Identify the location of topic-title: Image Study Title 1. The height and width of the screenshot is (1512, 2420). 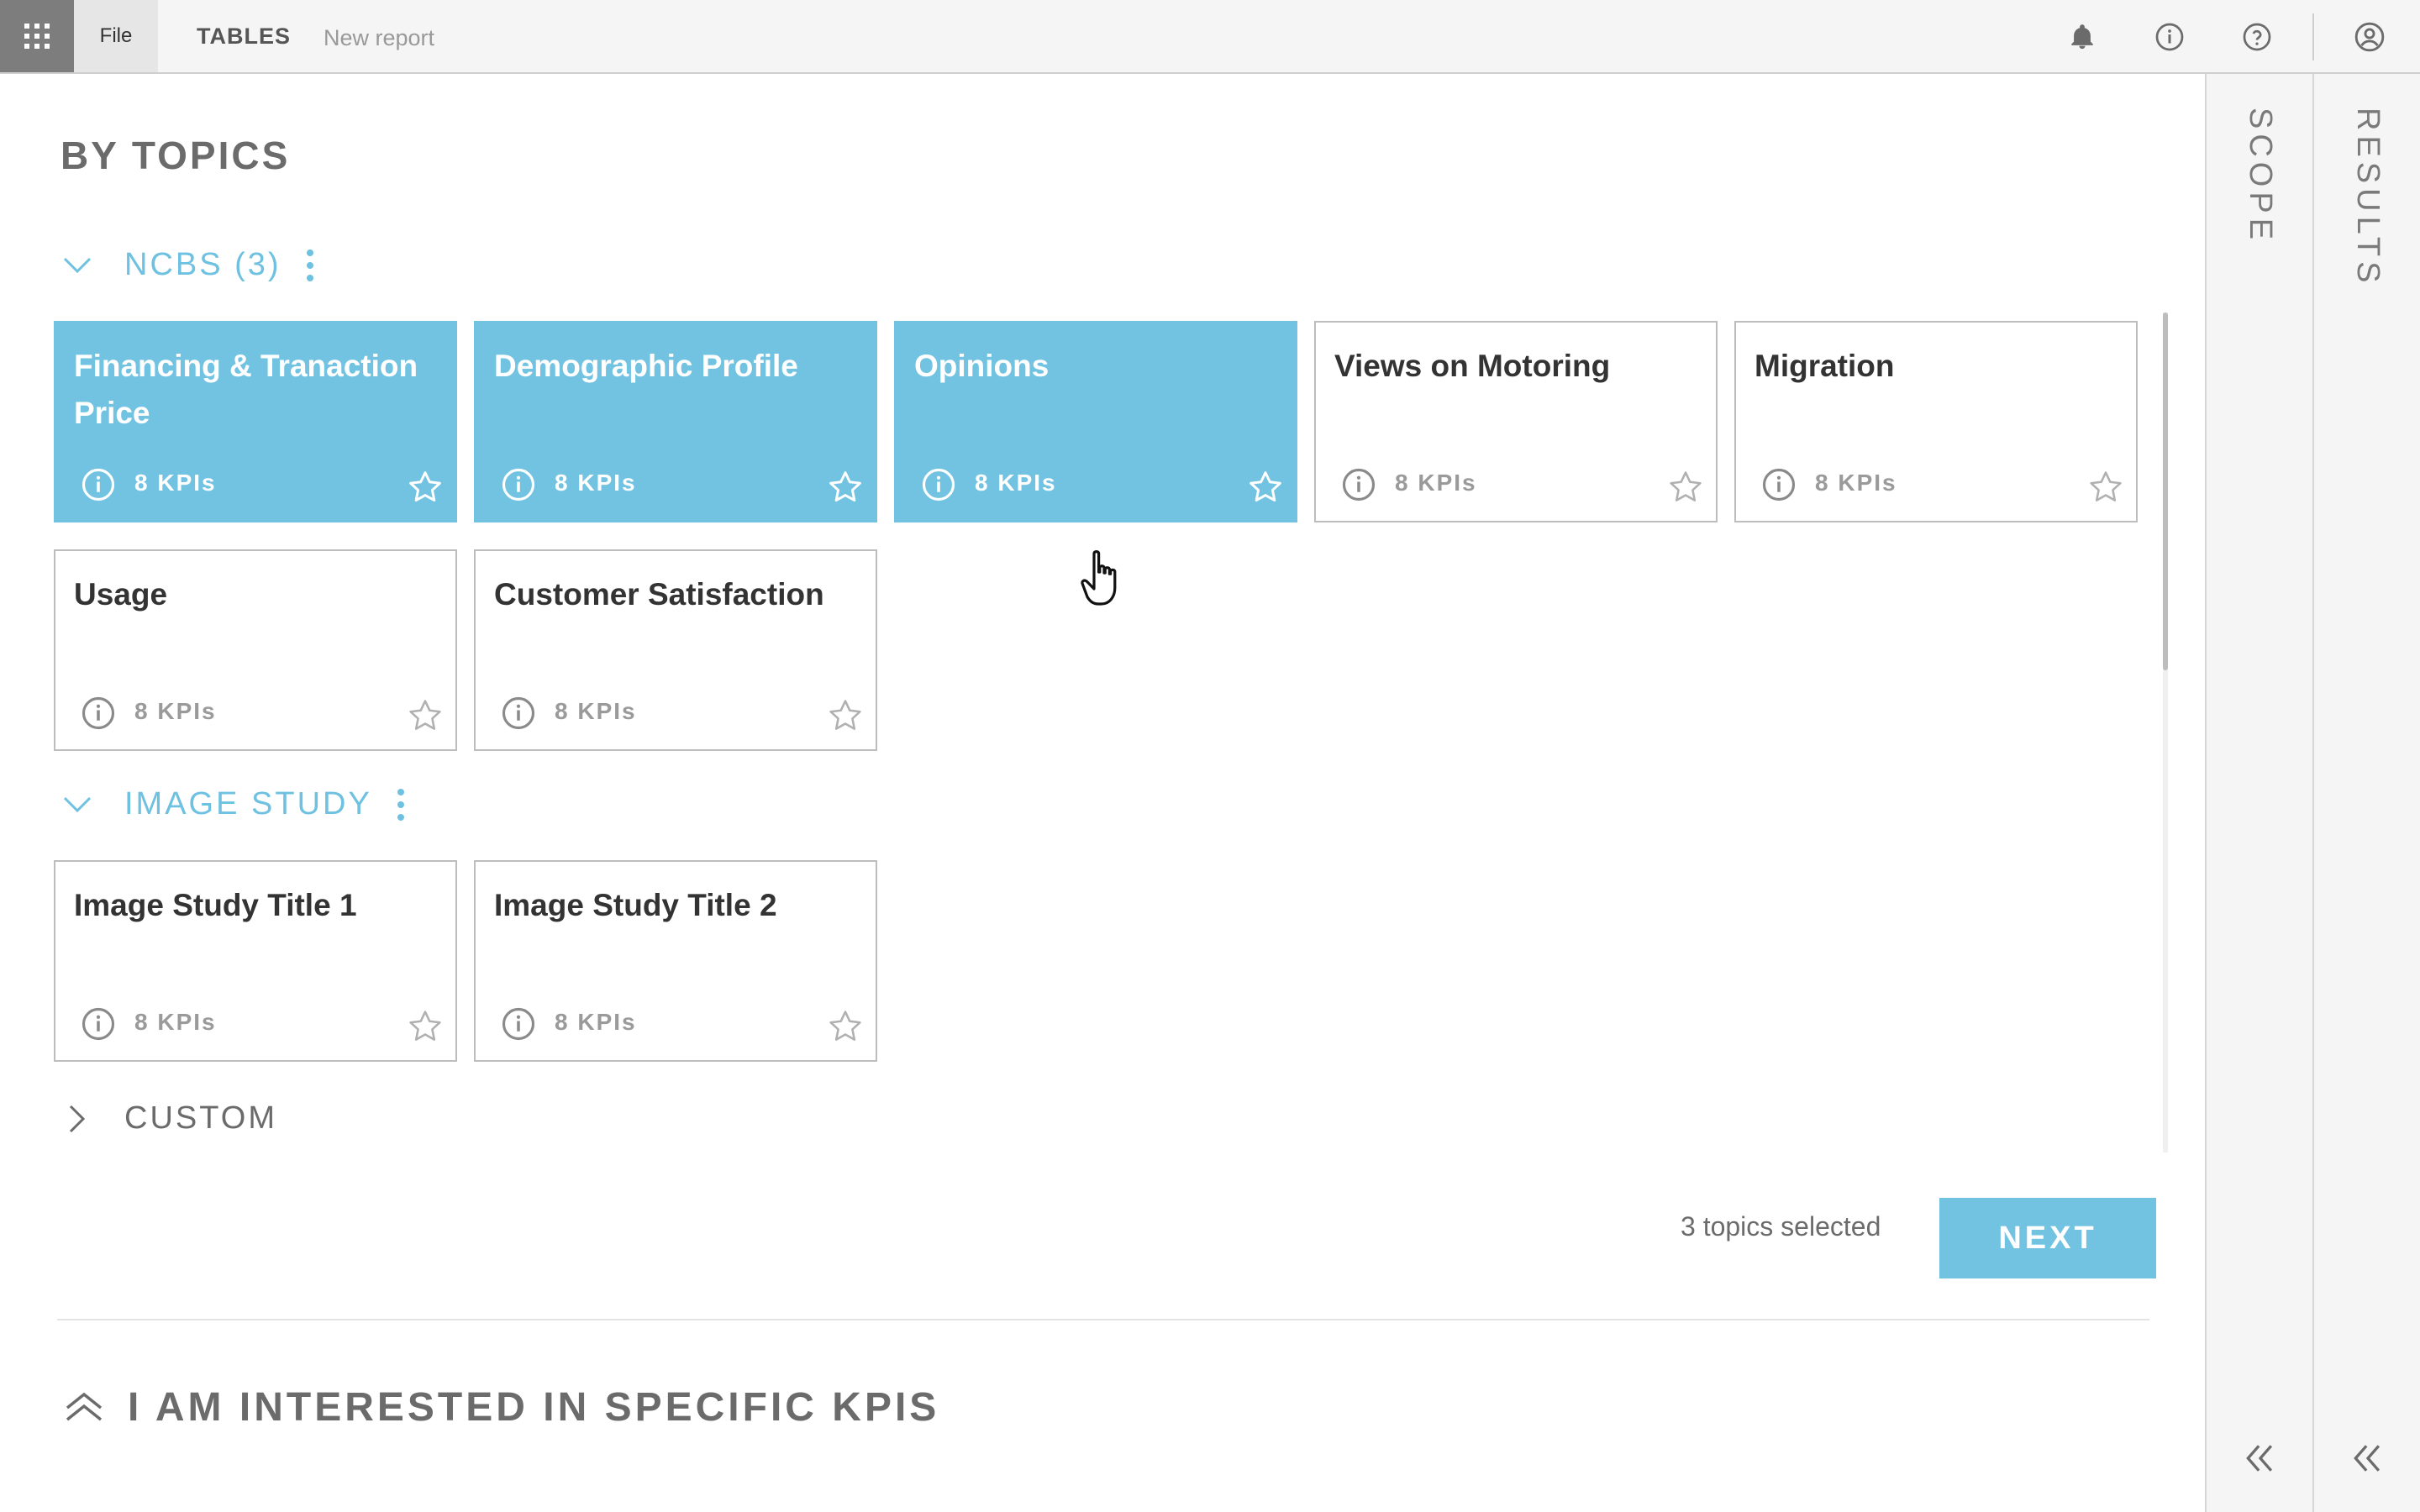
(216, 905).